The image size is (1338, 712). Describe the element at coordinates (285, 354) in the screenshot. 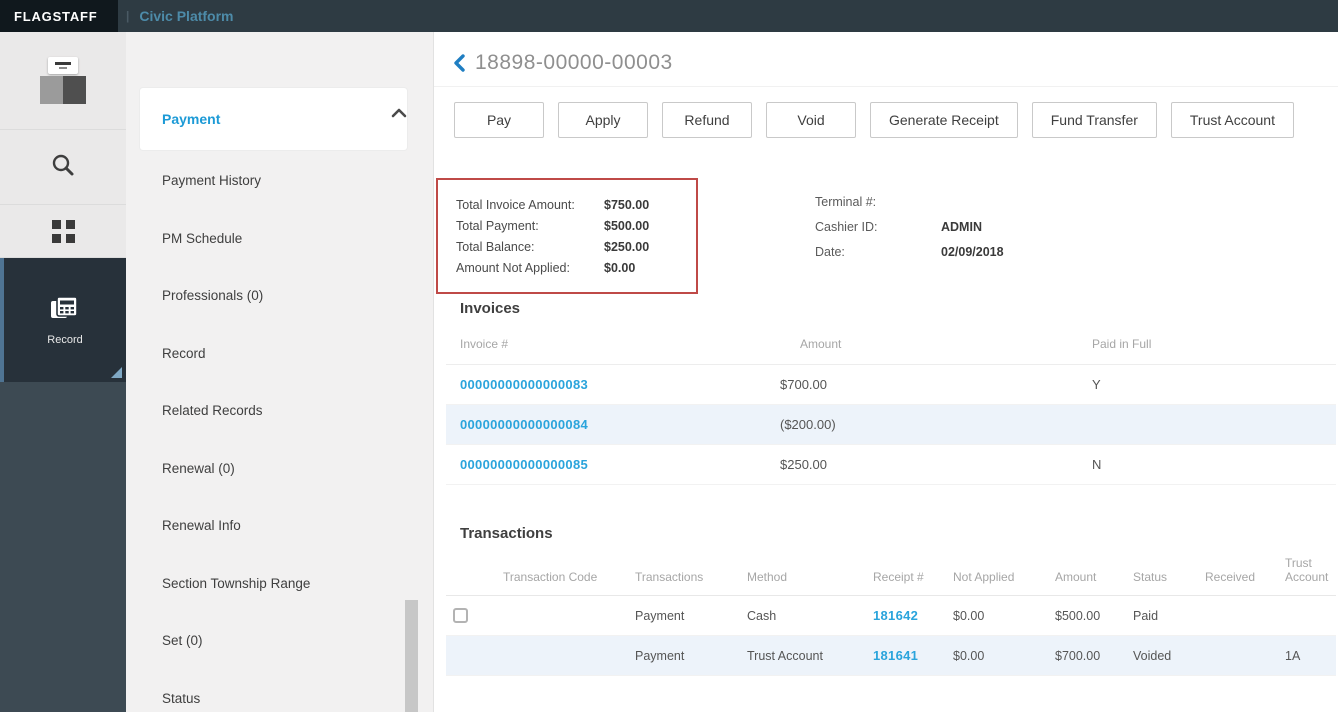

I see `nav-item-record: Record` at that location.